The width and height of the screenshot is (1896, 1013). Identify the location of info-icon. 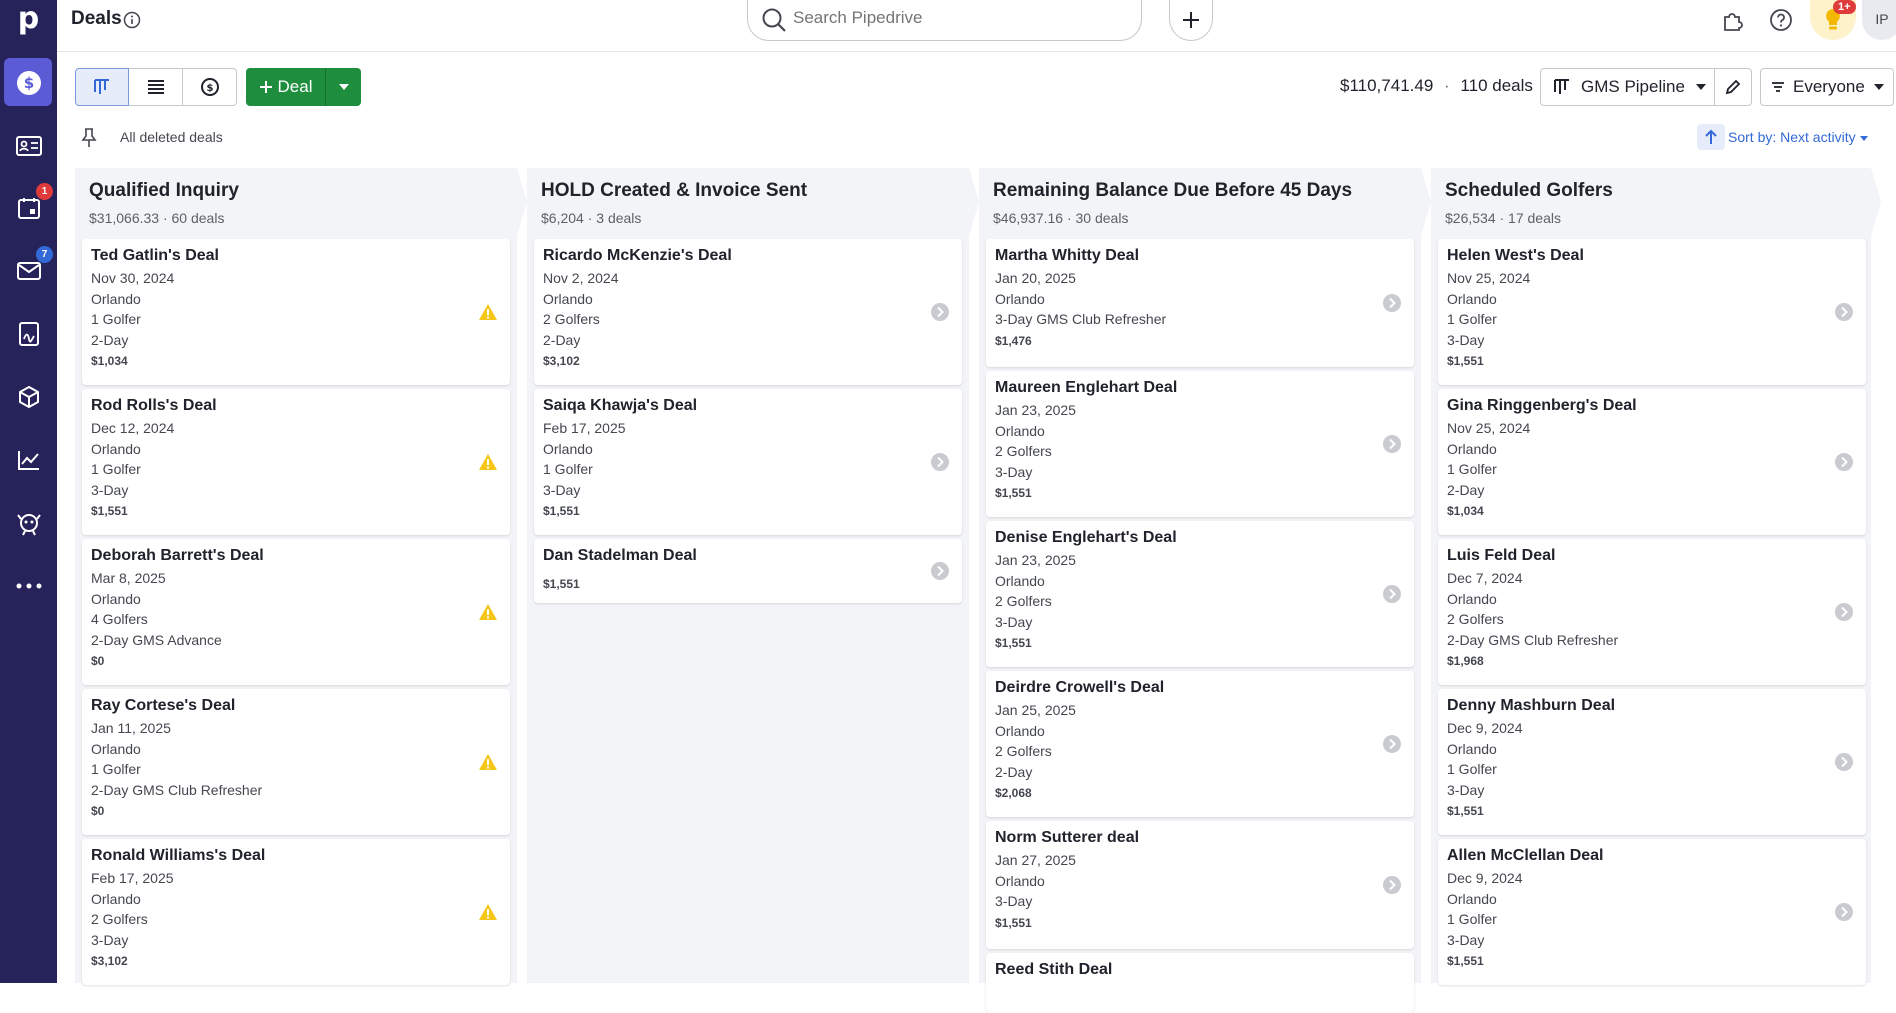
(132, 20).